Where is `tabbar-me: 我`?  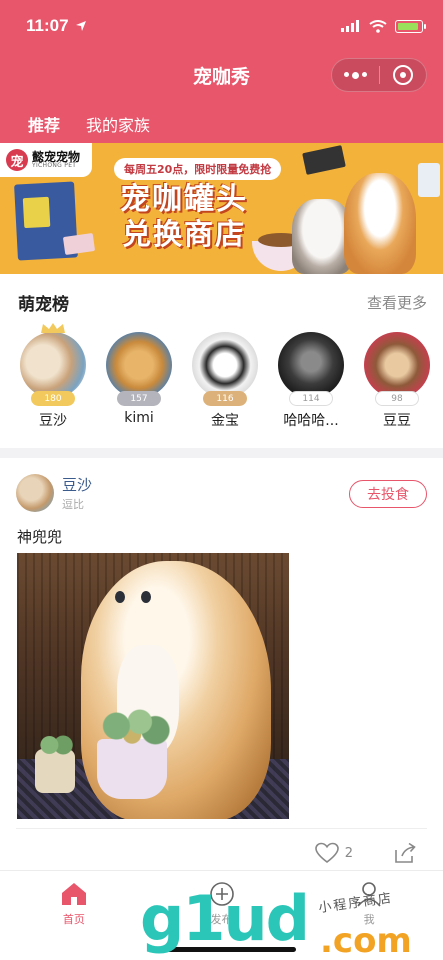
tabbar-me: 我 is located at coordinates (369, 915).